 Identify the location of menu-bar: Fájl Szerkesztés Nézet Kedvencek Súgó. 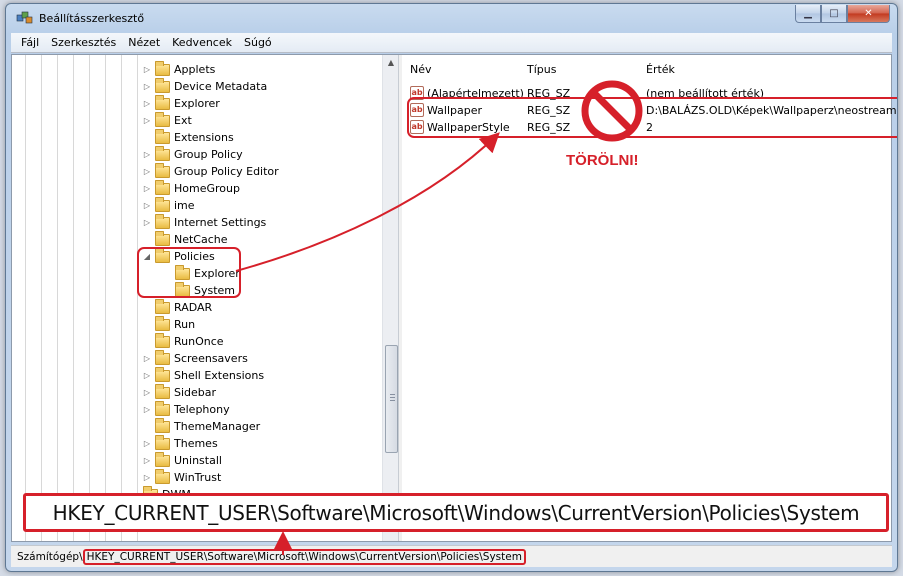
(451, 43).